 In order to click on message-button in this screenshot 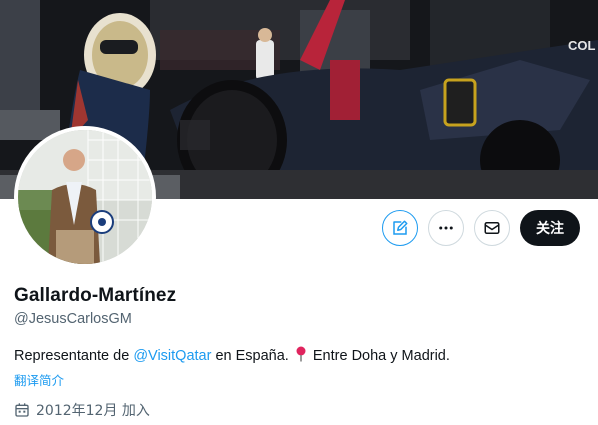, I will do `click(492, 228)`.